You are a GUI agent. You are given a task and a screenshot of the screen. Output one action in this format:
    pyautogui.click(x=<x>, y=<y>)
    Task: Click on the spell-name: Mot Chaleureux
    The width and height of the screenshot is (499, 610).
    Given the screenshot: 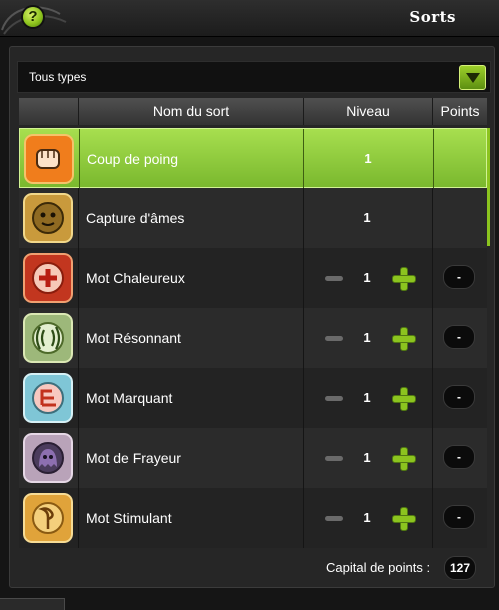 What is the action you would take?
    pyautogui.click(x=135, y=278)
    